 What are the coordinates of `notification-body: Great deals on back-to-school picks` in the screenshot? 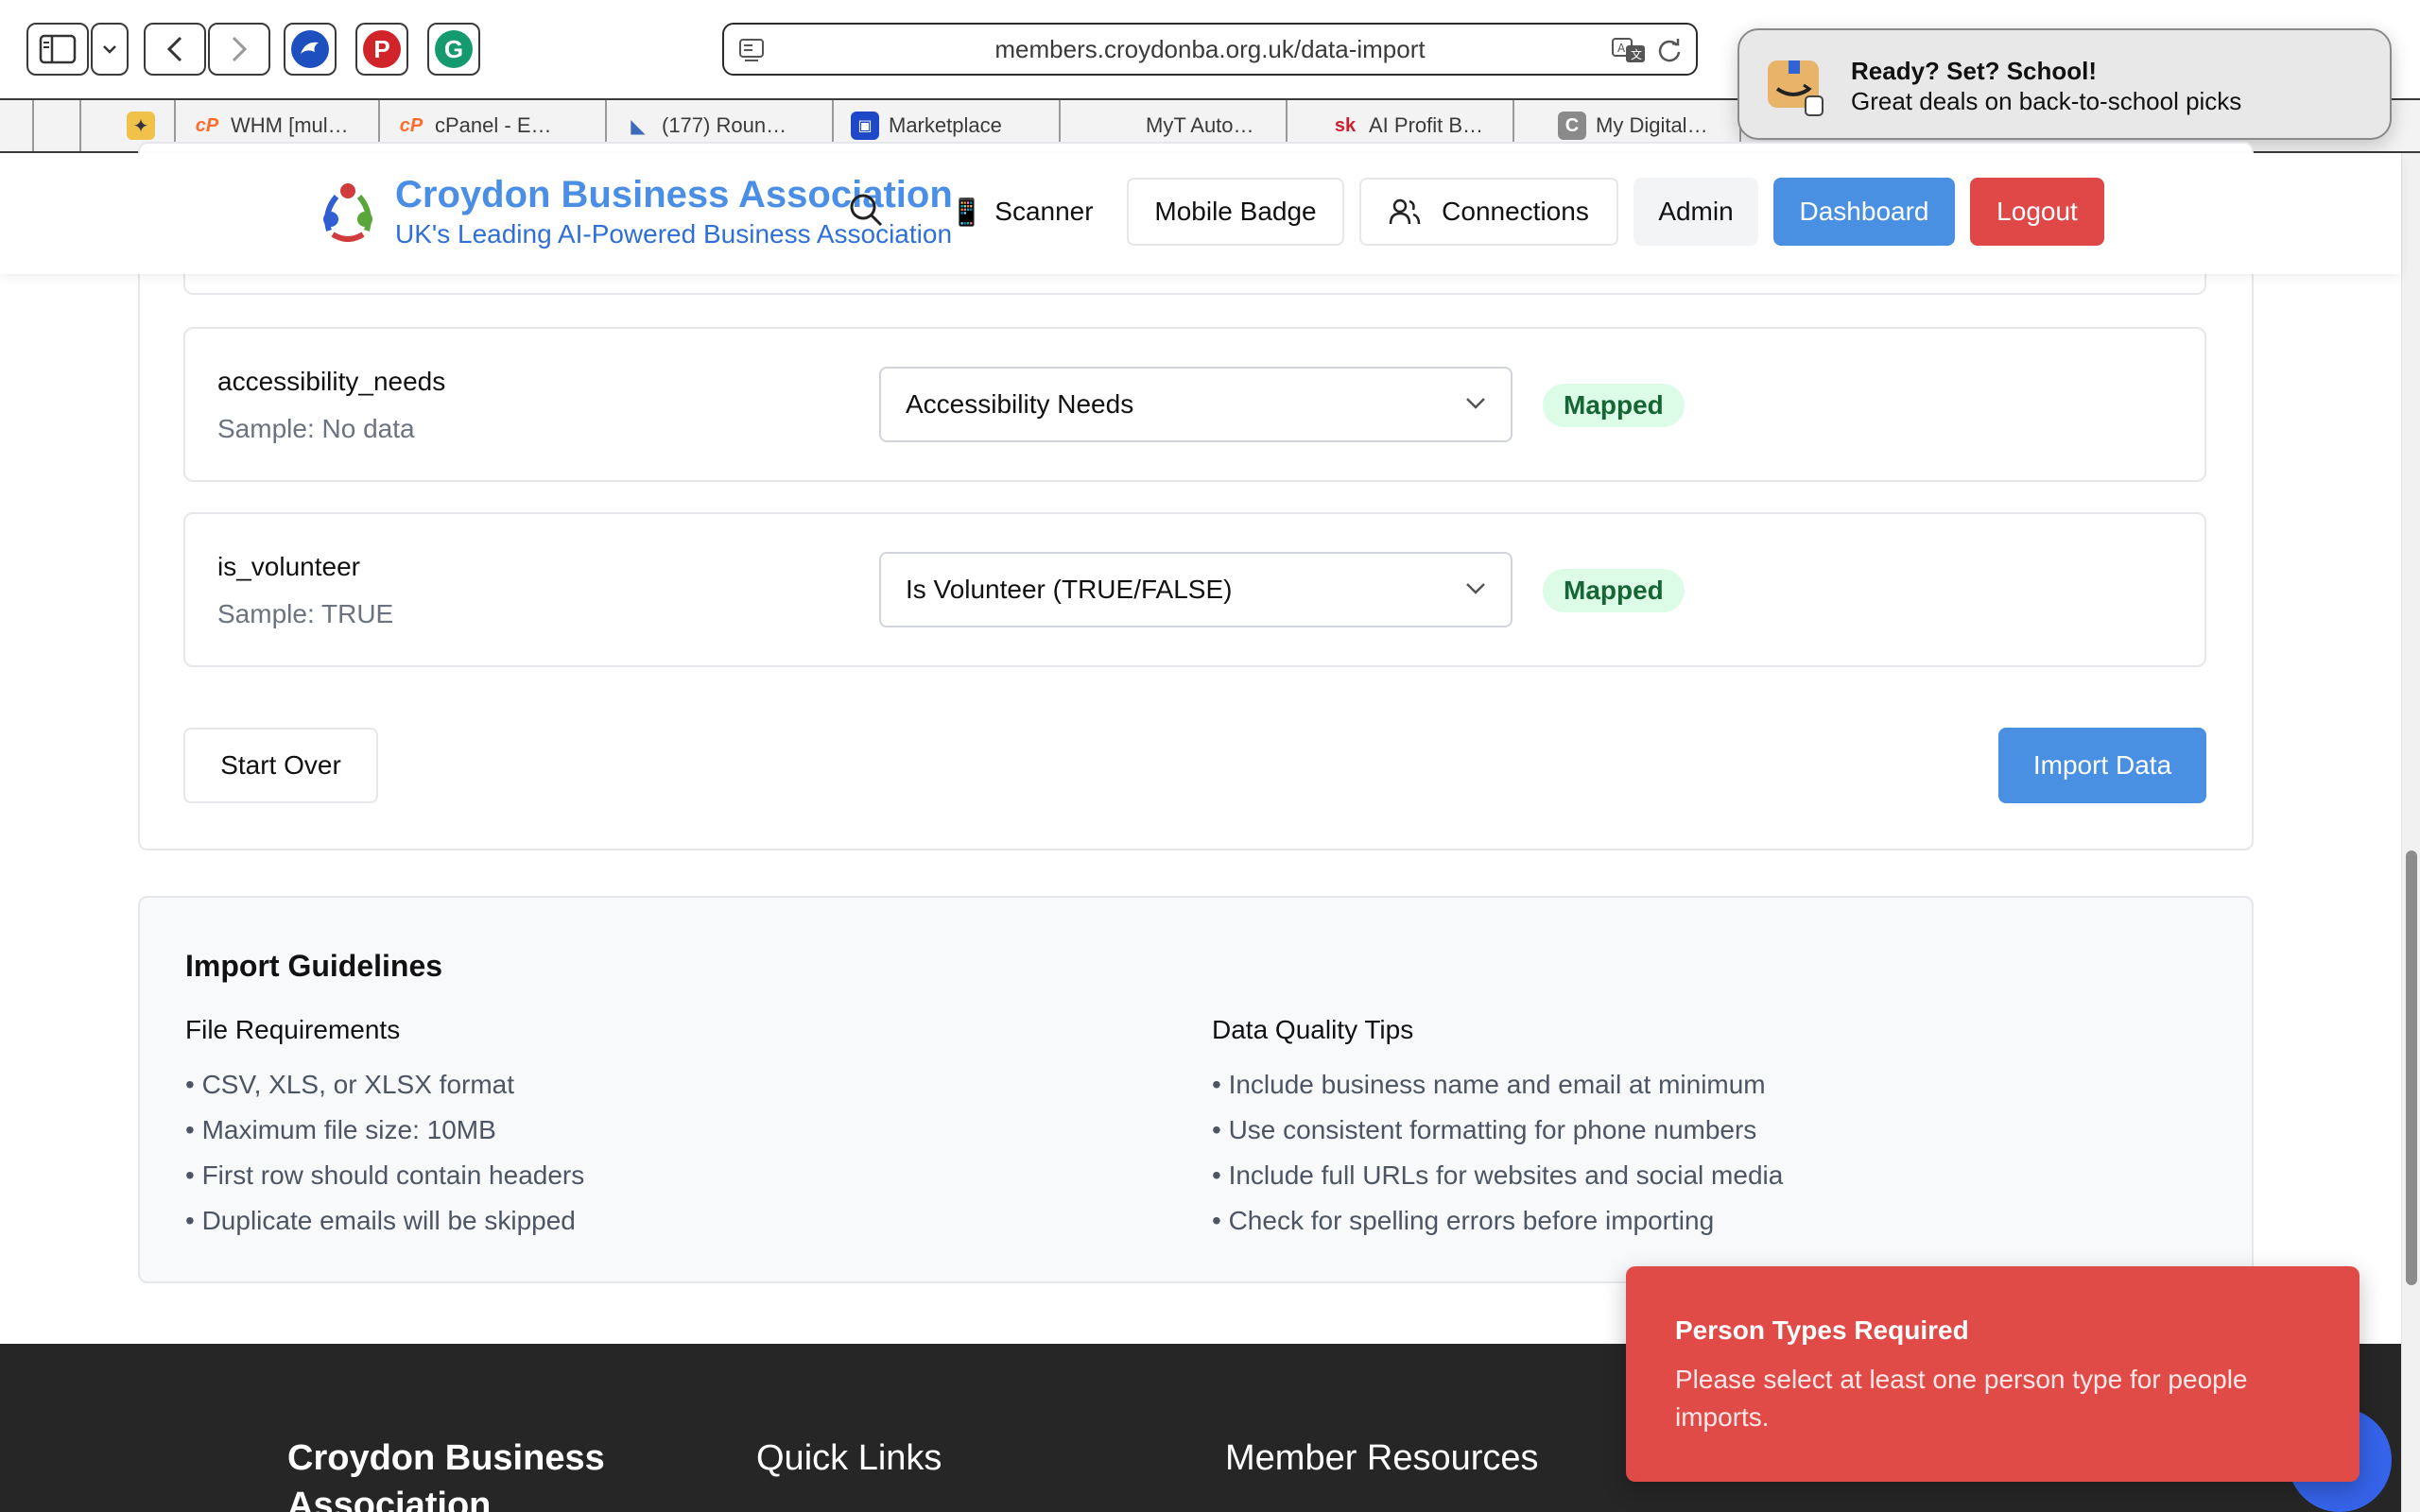 It's located at (2047, 101).